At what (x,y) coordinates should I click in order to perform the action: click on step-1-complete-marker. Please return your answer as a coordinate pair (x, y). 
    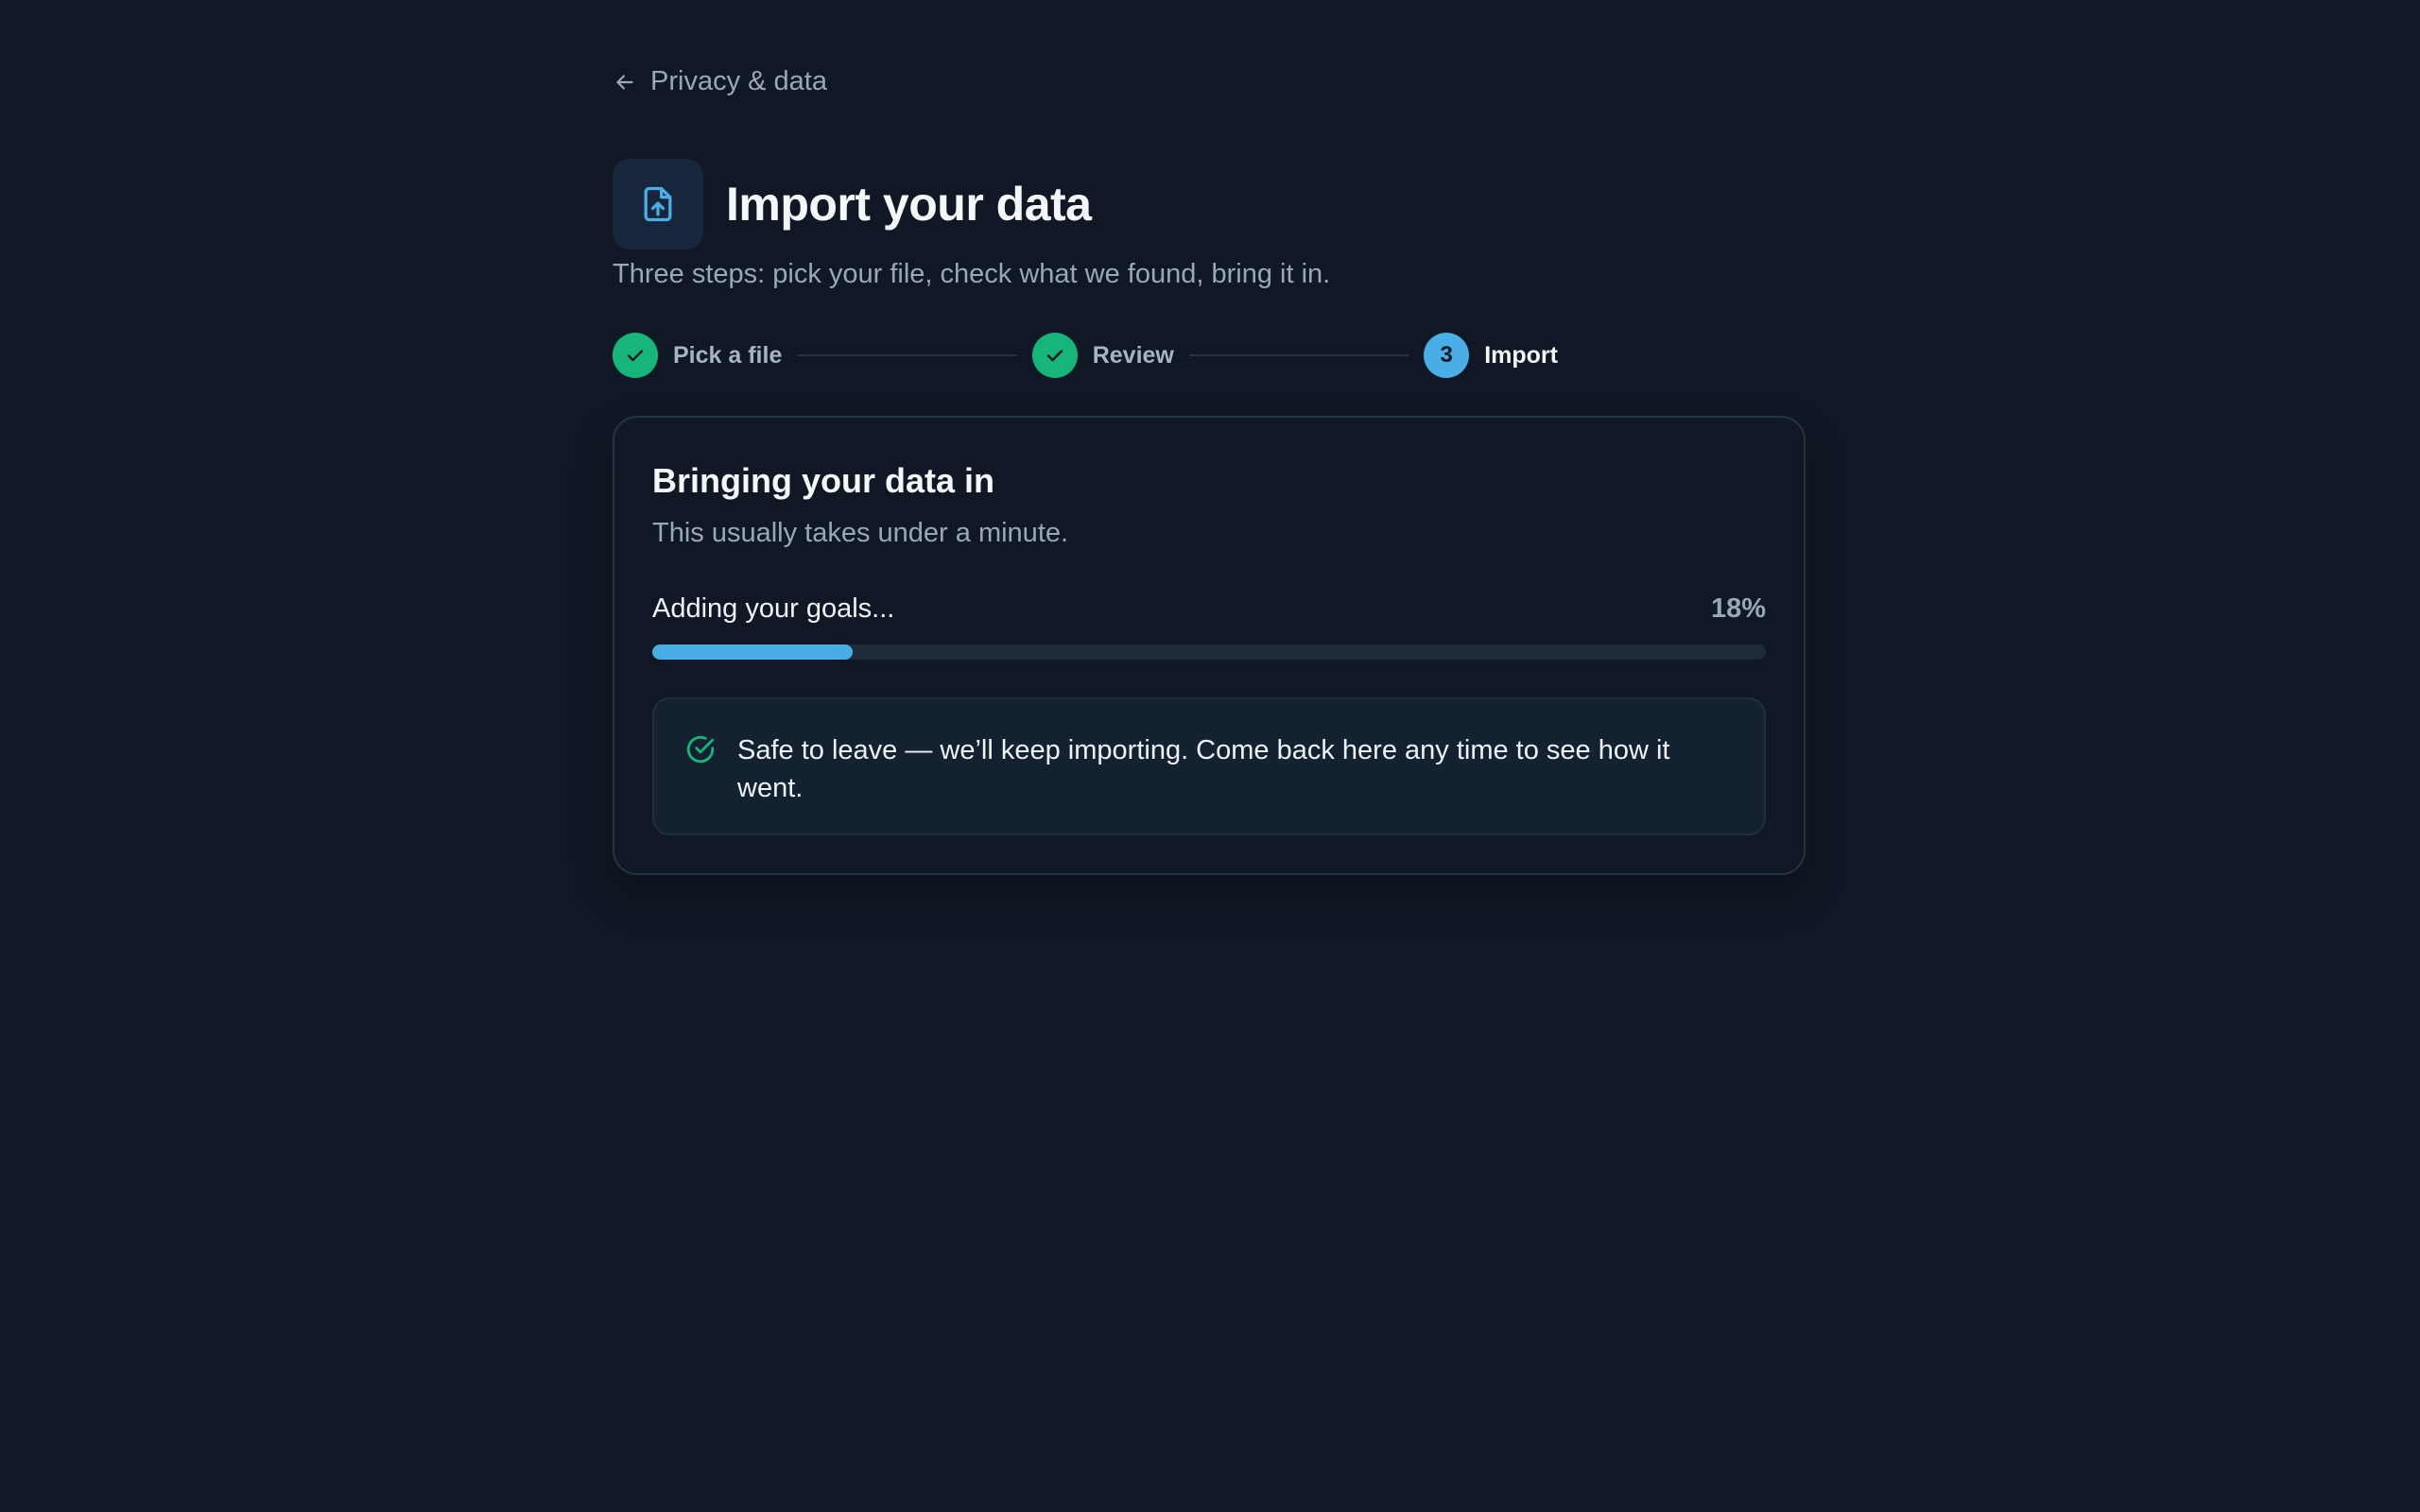
    Looking at the image, I should click on (635, 355).